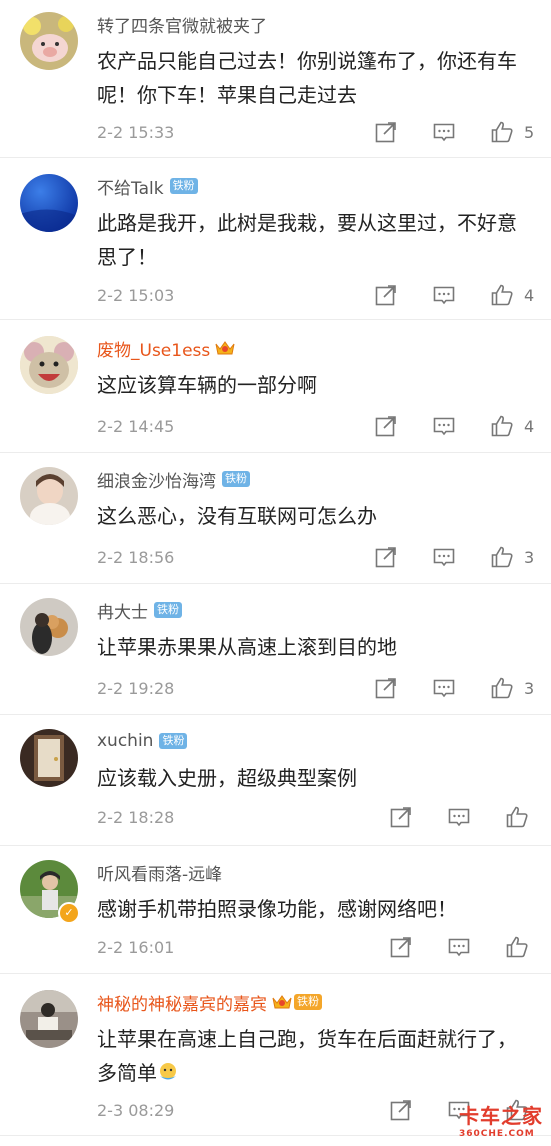 The height and width of the screenshot is (1146, 551). I want to click on like-count: 5, so click(529, 132).